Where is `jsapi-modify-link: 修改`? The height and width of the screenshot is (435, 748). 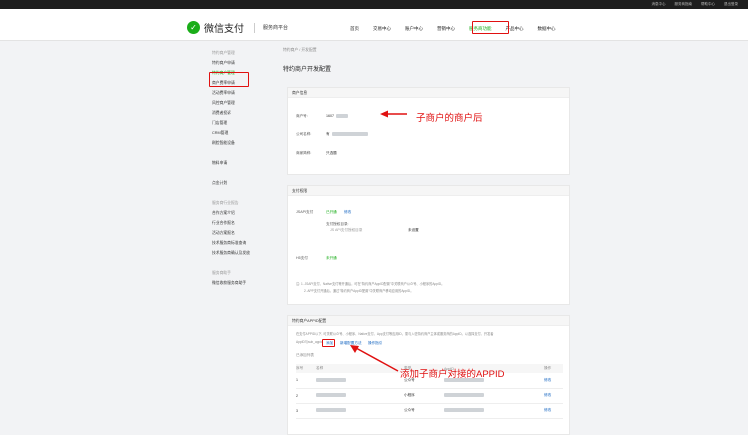 jsapi-modify-link: 修改 is located at coordinates (347, 212).